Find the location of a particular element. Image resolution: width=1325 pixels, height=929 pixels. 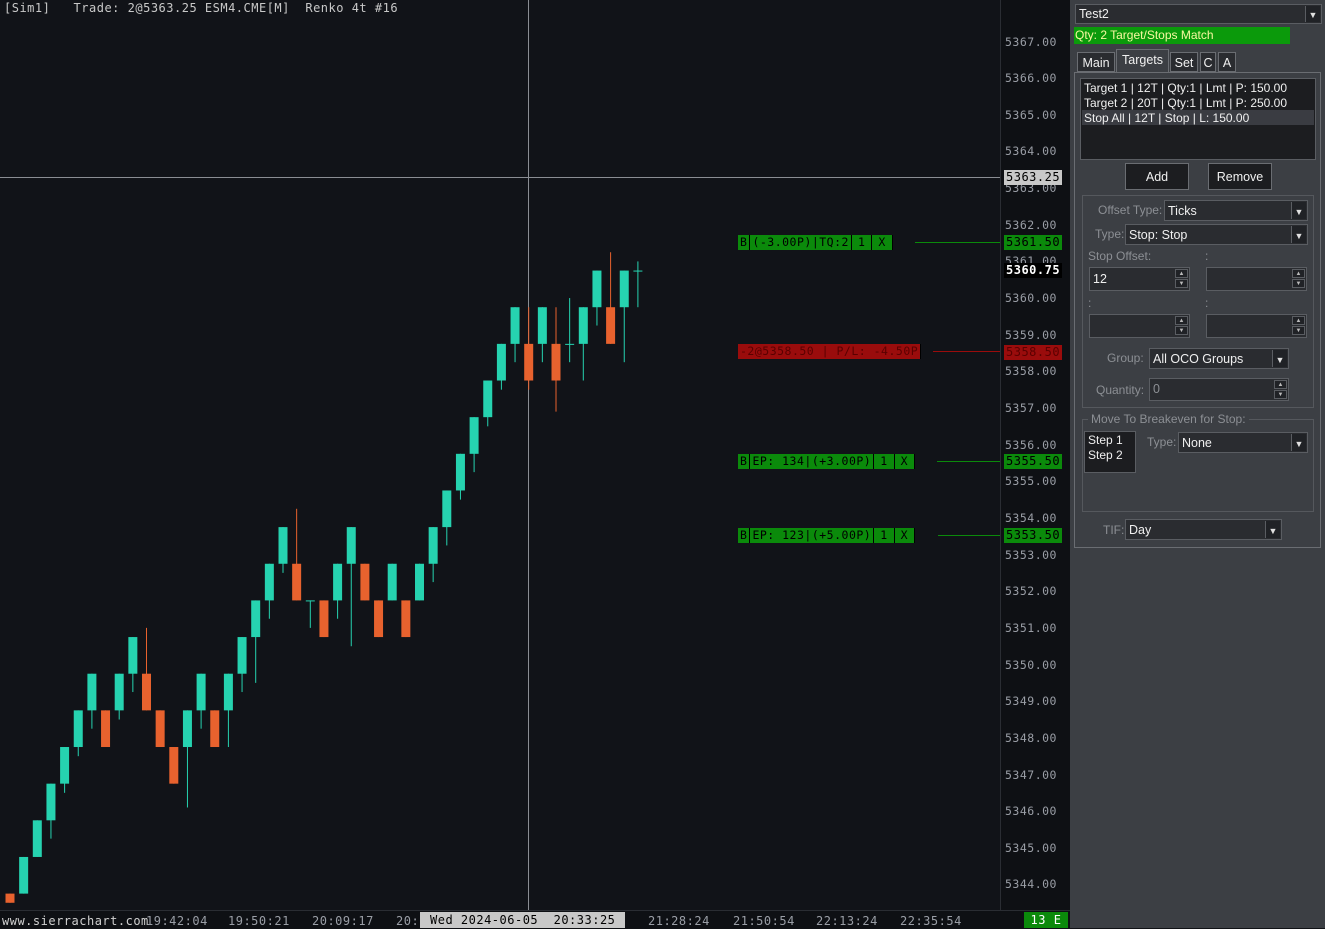

list-item-selected: Stop All | 12T | Stop | L: 150.00 is located at coordinates (1166, 118).